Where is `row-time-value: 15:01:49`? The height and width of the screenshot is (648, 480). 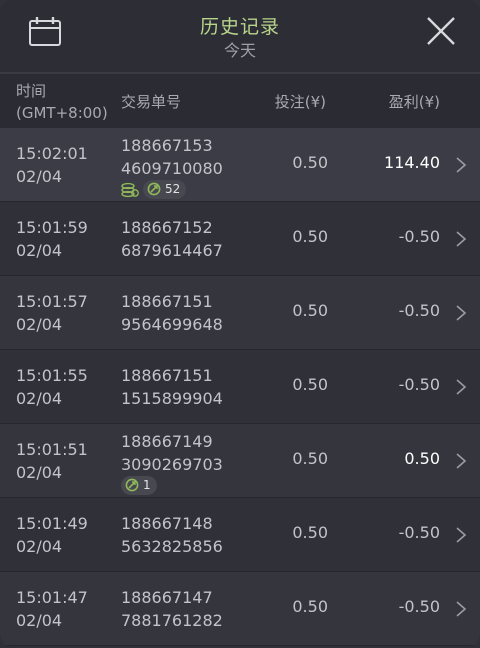
row-time-value: 15:01:49 is located at coordinates (52, 523).